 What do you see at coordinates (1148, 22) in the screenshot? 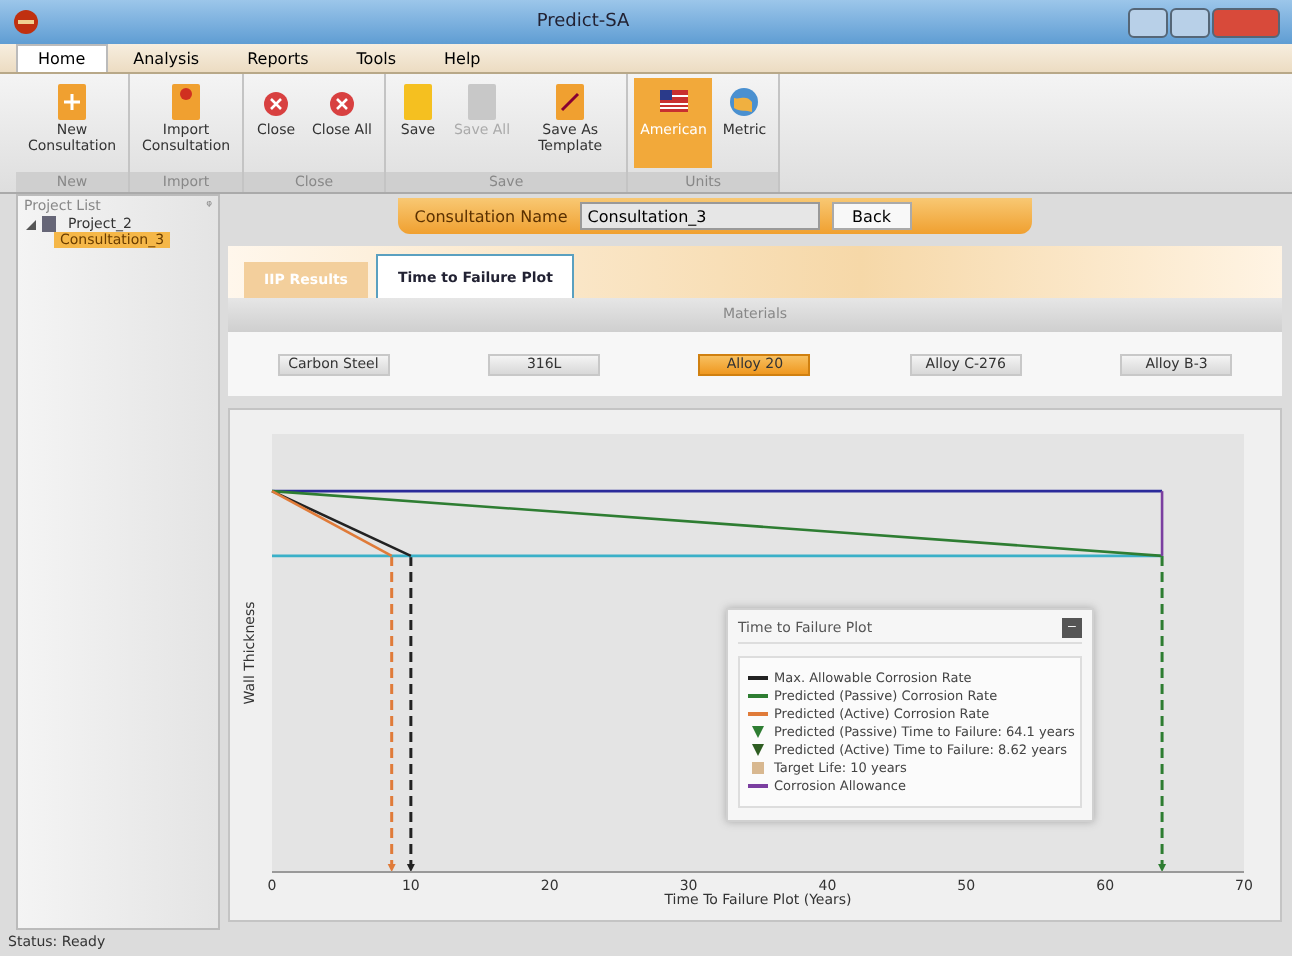
I see `minimize-button` at bounding box center [1148, 22].